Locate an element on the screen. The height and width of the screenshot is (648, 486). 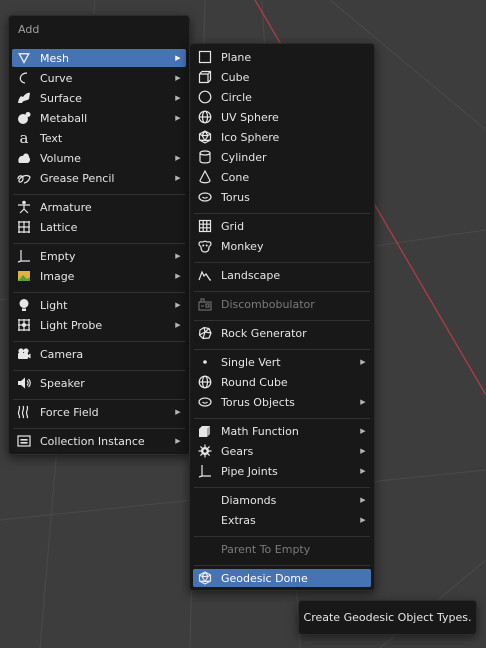
menu-item-volume: Volume ▶ is located at coordinates (99, 158).